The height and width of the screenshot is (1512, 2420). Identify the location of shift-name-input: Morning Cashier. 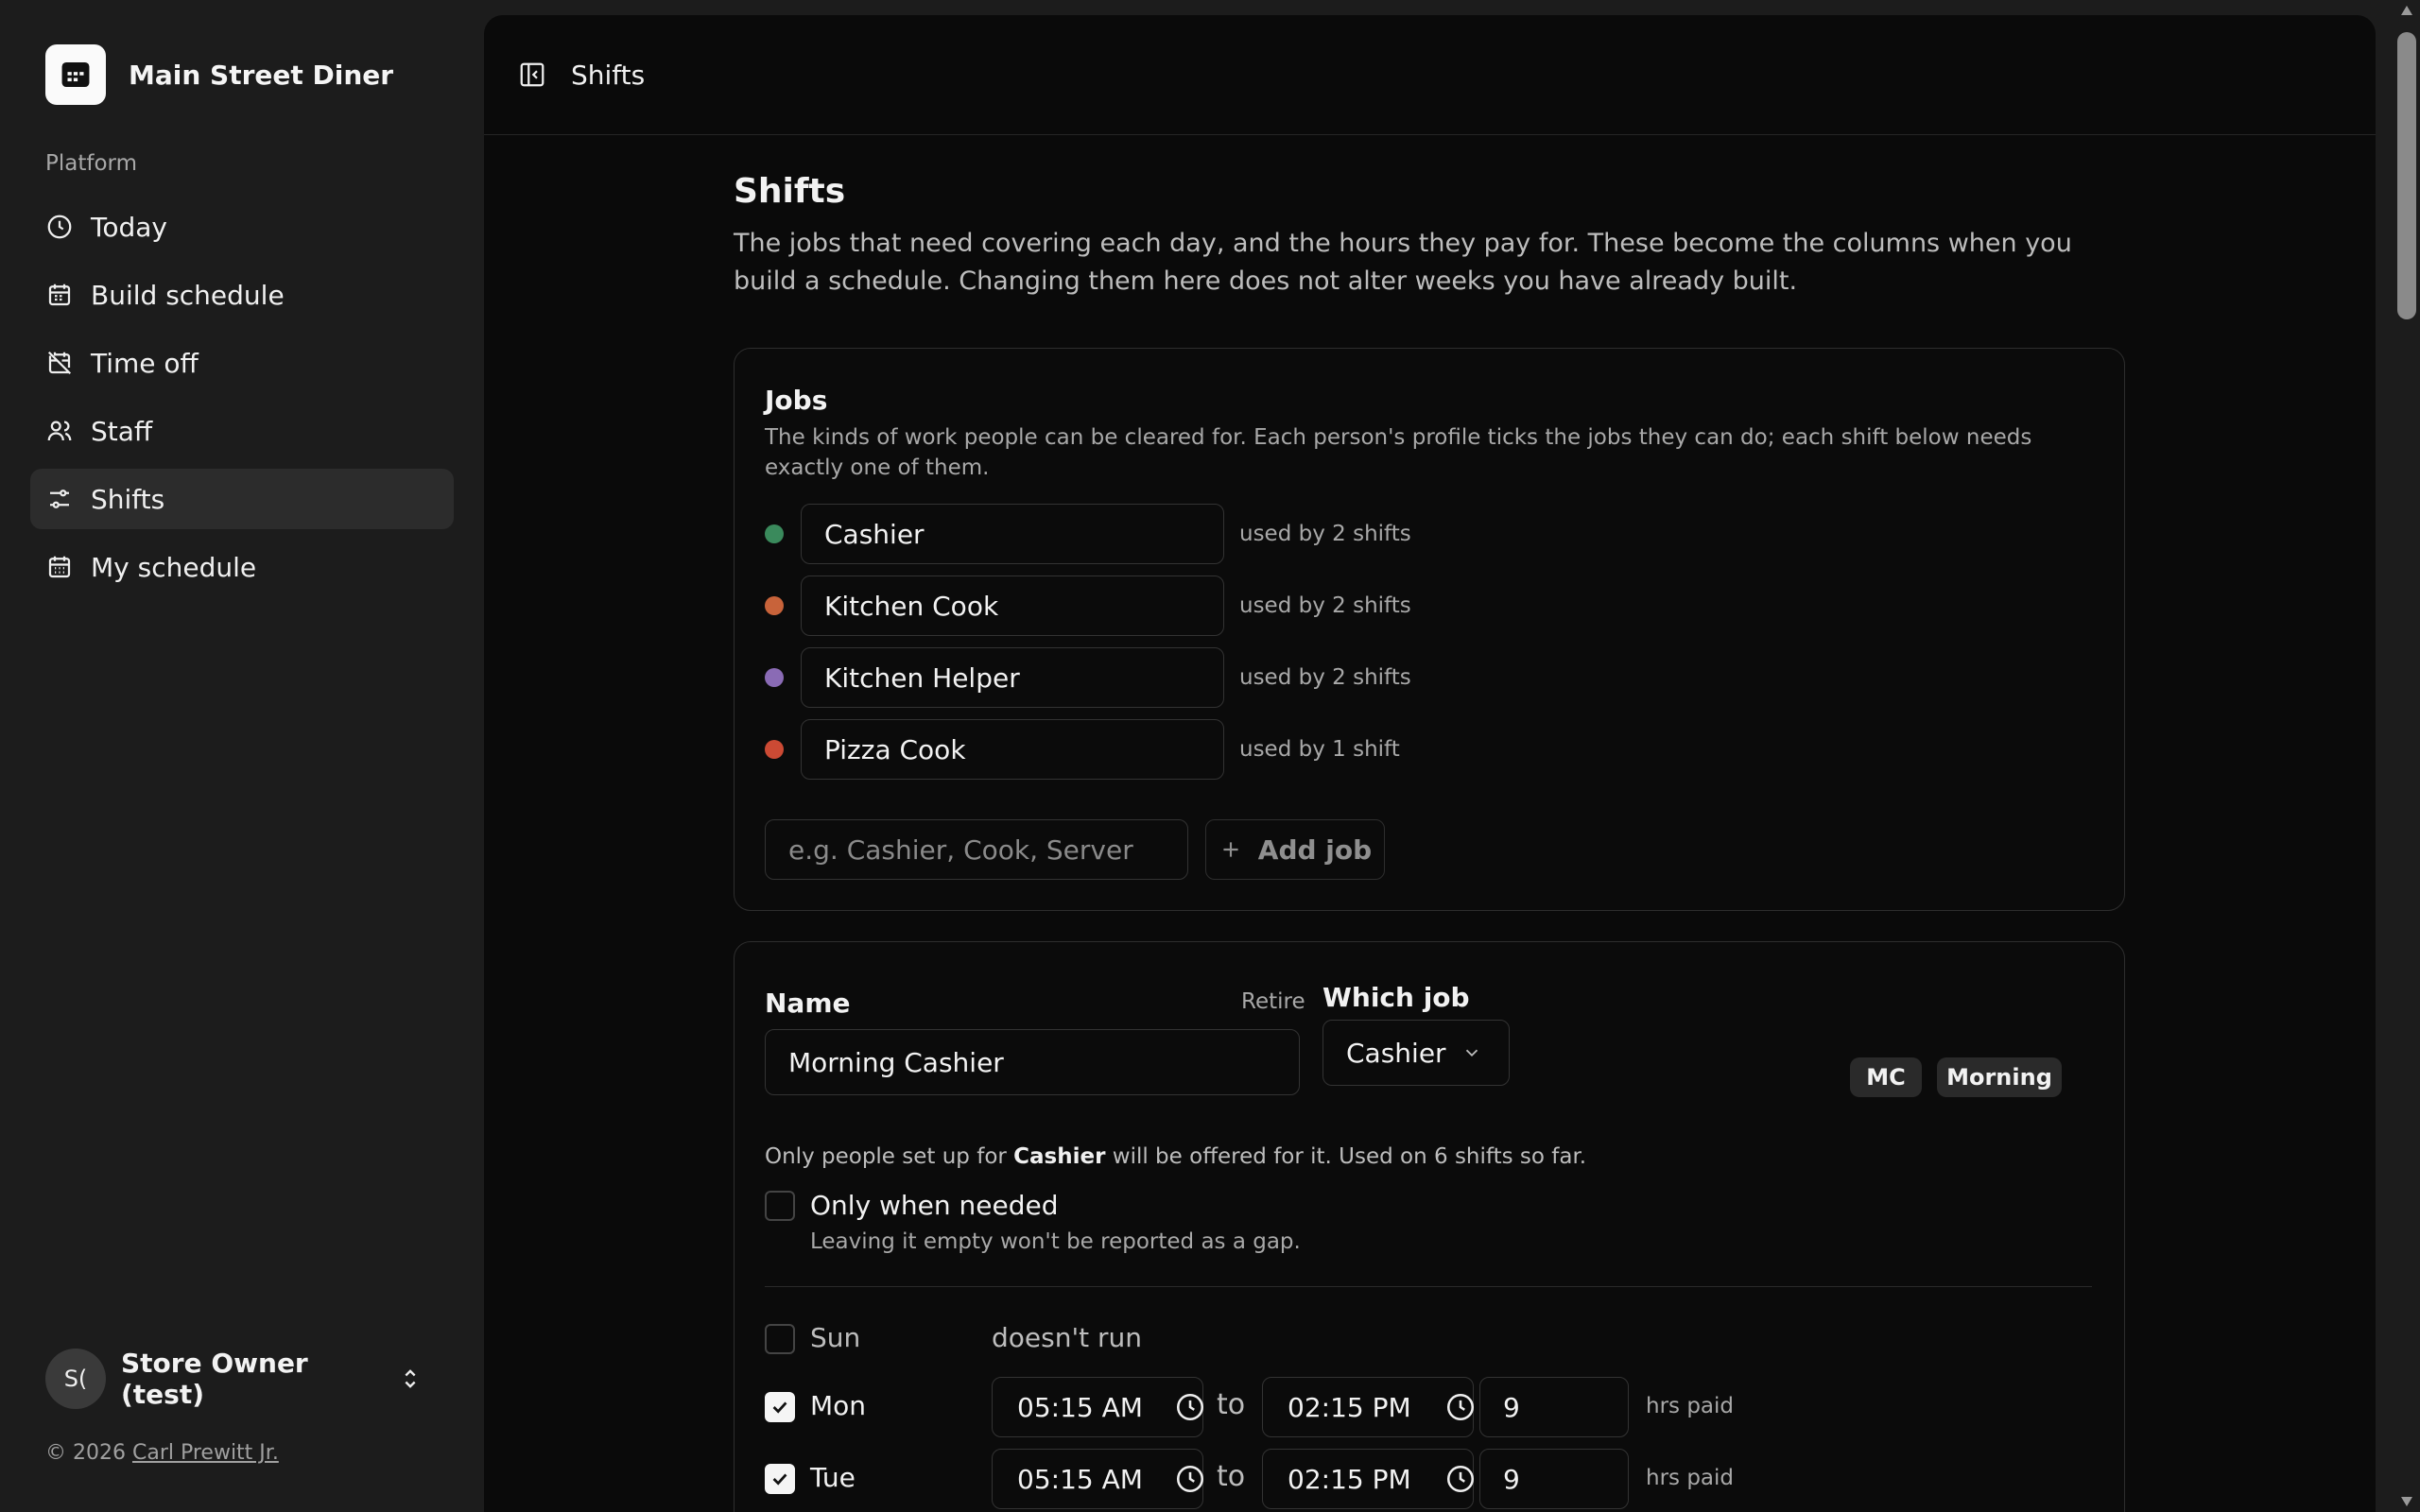
(1032, 1062).